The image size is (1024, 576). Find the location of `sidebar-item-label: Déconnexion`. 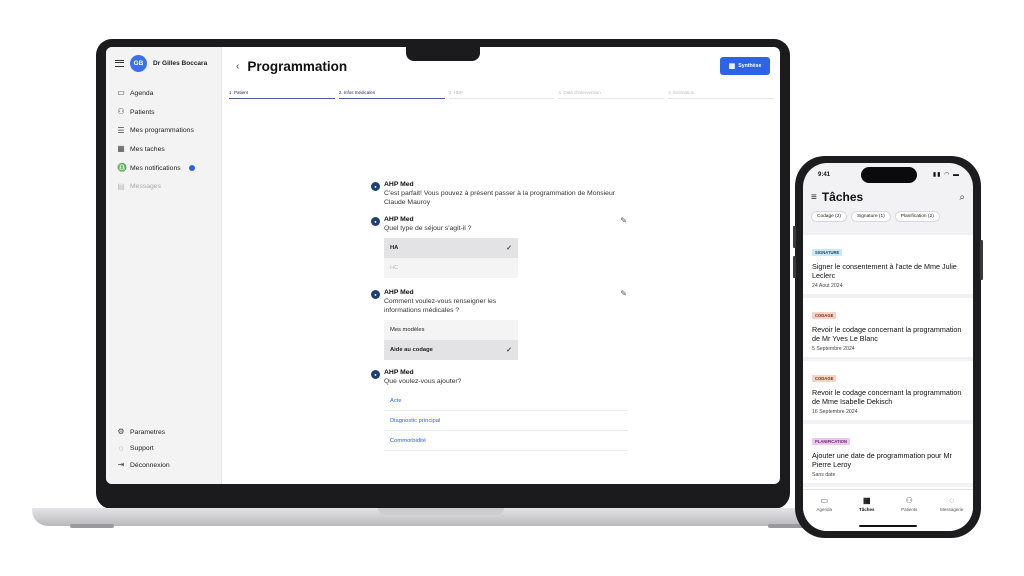

sidebar-item-label: Déconnexion is located at coordinates (150, 465).